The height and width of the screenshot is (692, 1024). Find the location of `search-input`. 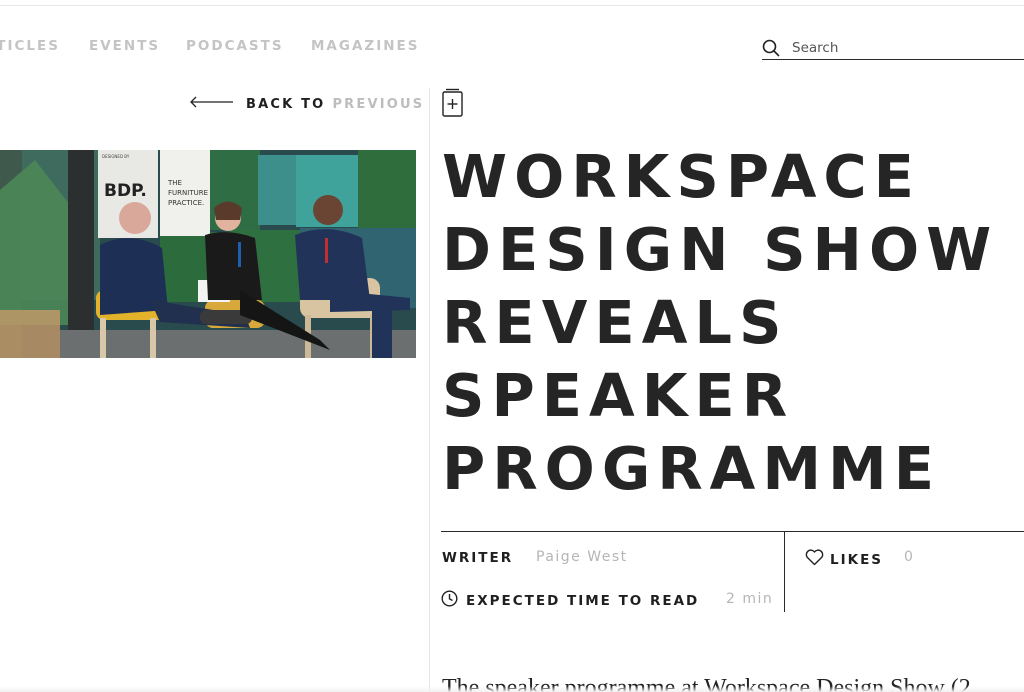

search-input is located at coordinates (892, 47).